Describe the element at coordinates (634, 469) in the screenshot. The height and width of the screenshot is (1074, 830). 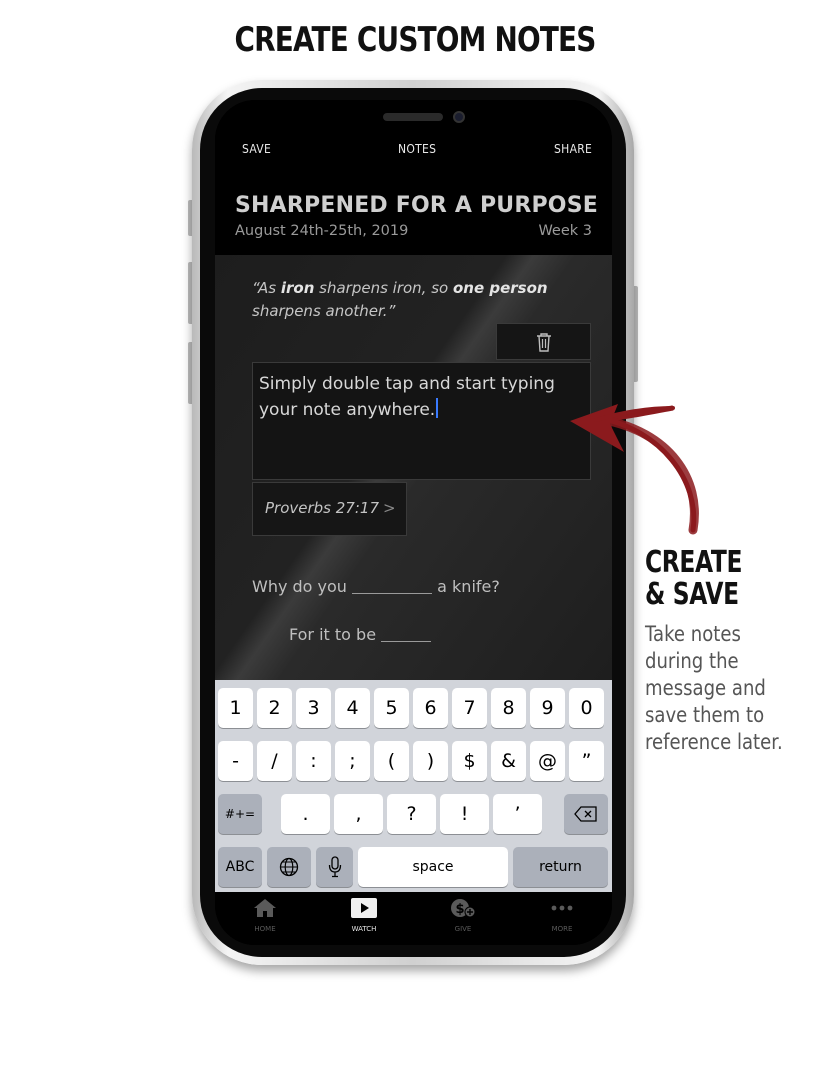
I see `annotation-arrow` at that location.